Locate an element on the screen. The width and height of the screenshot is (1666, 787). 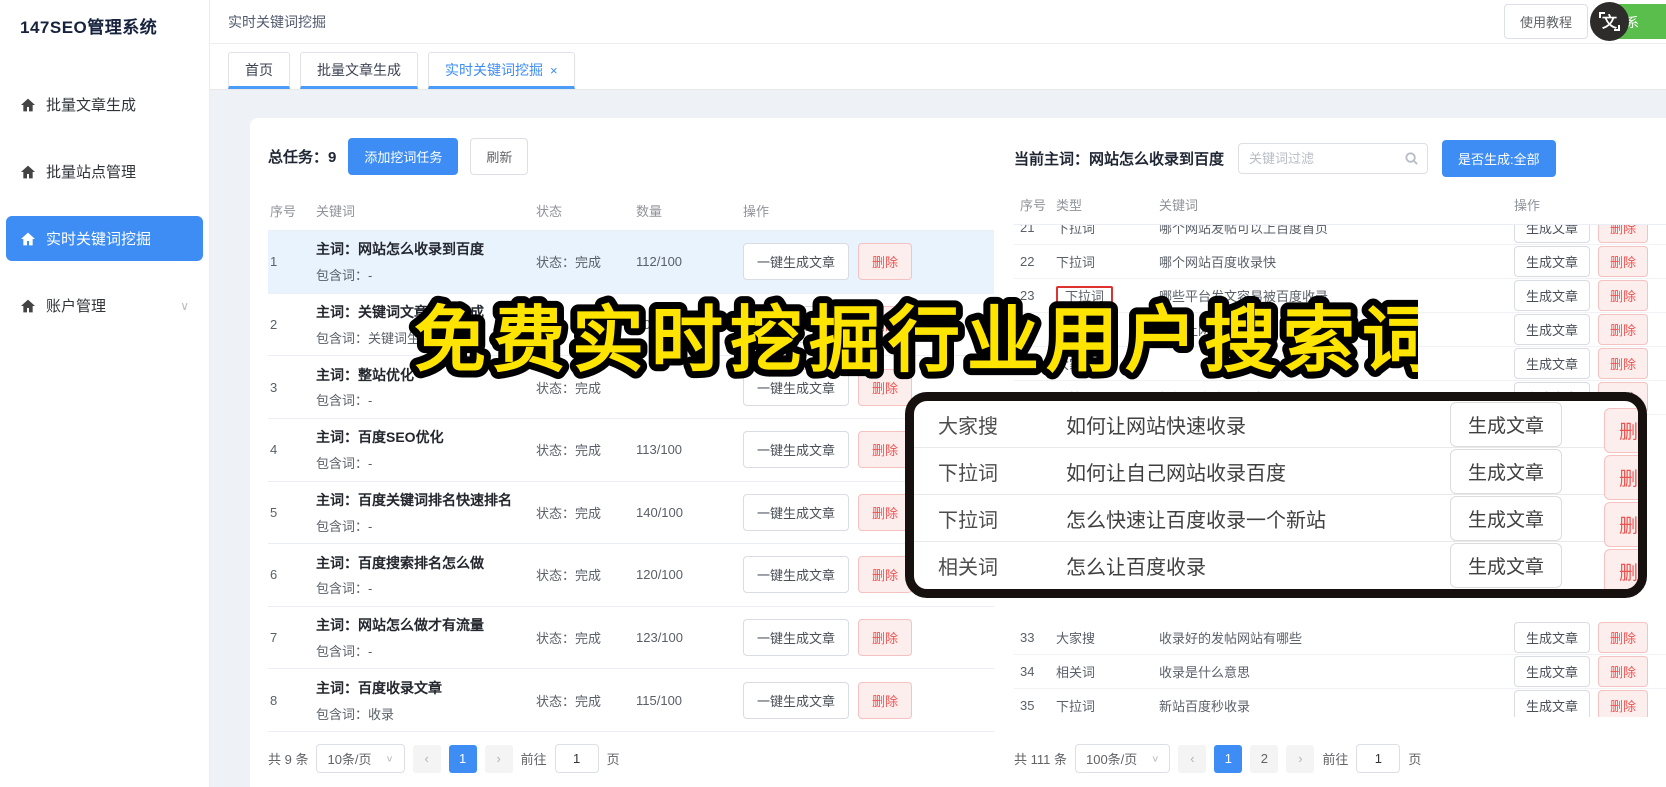
table-row: 34 相关词 收录是什么意思 生成文章 删除 is located at coordinates (1340, 672).